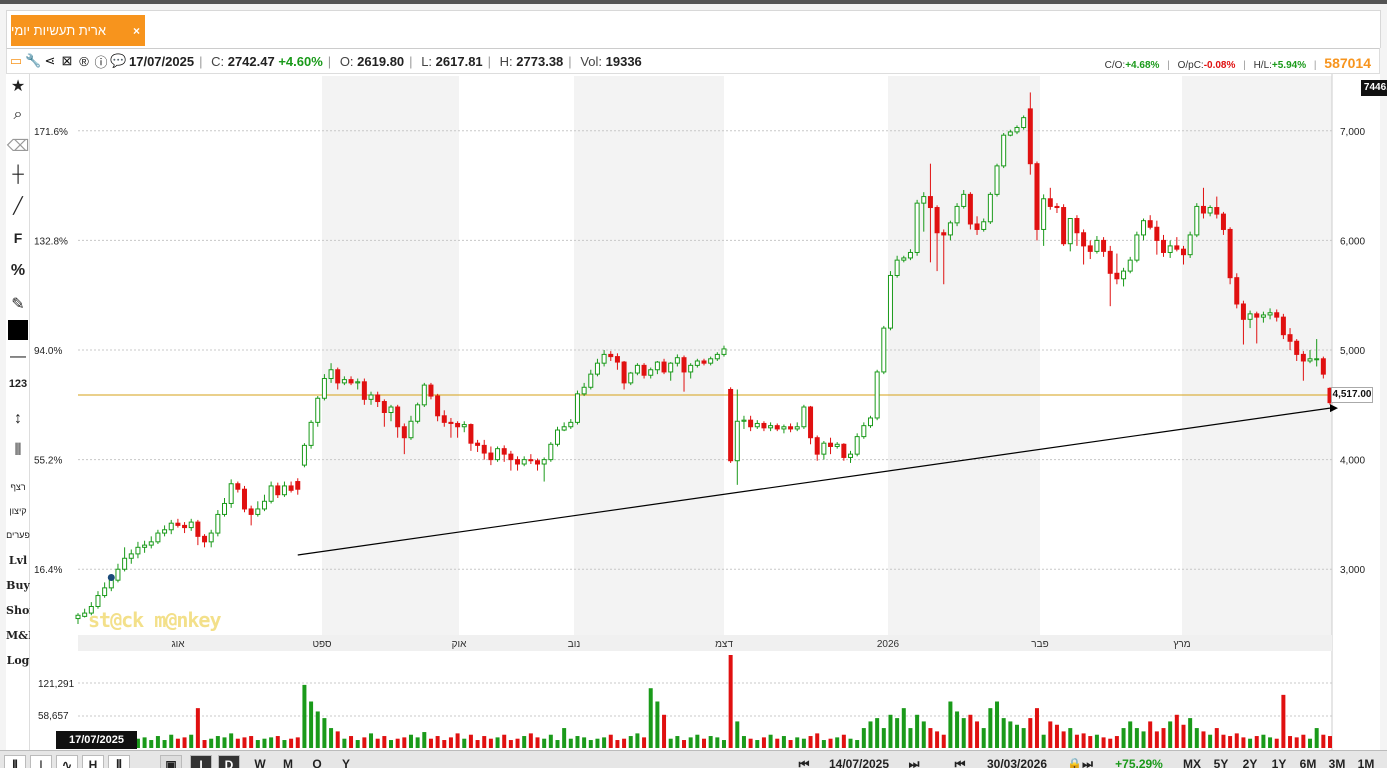 This screenshot has height=768, width=1387. I want to click on hl-type-icon: H, so click(93, 761).